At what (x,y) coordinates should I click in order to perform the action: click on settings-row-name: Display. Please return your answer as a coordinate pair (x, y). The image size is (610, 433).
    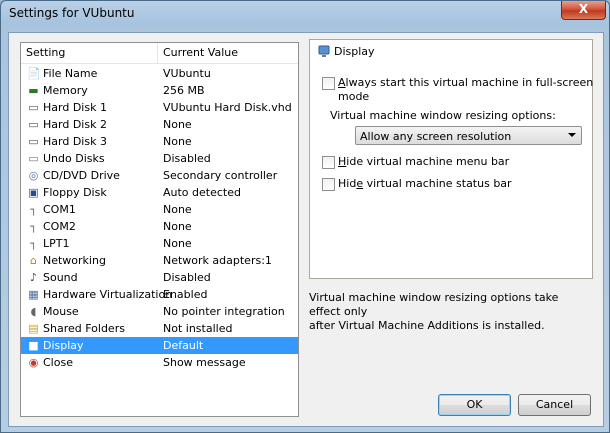
    Looking at the image, I should click on (63, 345).